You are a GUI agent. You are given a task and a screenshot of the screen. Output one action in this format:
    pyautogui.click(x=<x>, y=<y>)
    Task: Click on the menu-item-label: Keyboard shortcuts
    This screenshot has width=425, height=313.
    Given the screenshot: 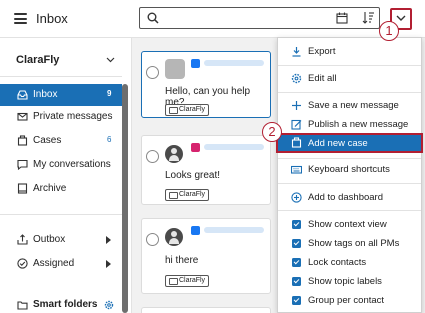 What is the action you would take?
    pyautogui.click(x=349, y=169)
    